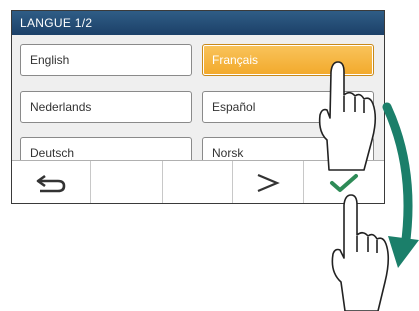 The width and height of the screenshot is (419, 311). I want to click on back-button, so click(51, 182).